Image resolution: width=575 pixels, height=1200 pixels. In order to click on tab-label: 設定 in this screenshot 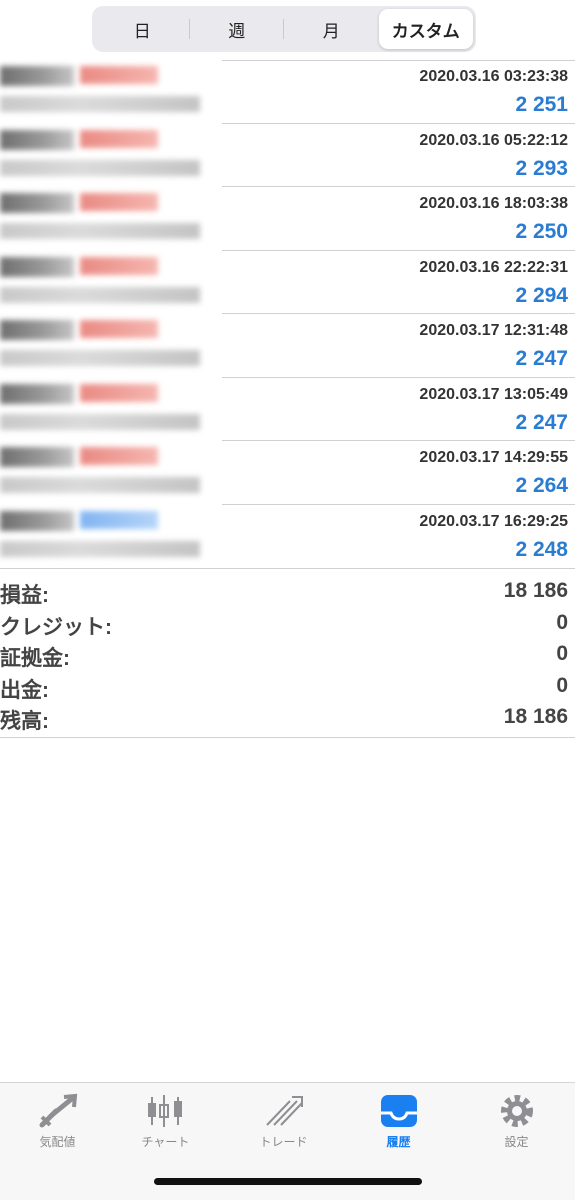, I will do `click(516, 1142)`.